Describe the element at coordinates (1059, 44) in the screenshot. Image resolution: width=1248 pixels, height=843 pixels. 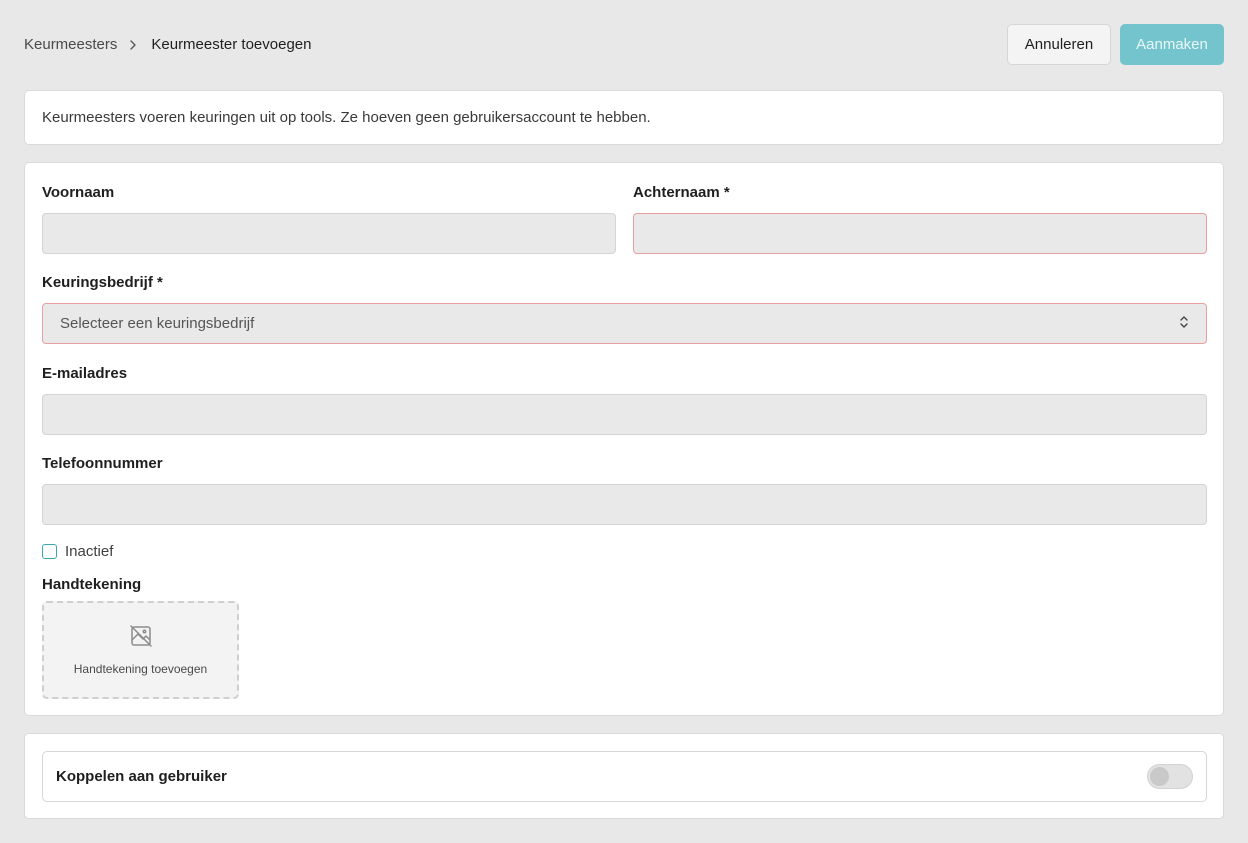
I see `cancel-button: Annuleren` at that location.